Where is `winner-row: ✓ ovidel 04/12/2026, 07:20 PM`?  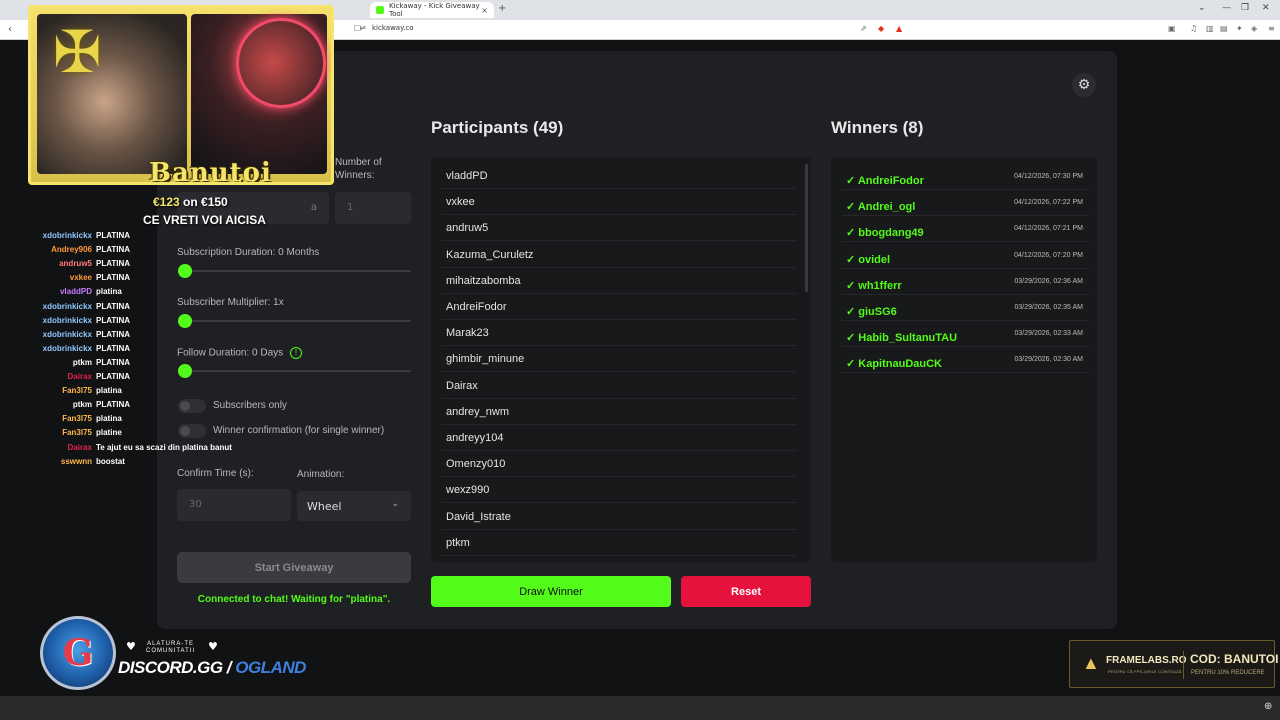
winner-row: ✓ ovidel 04/12/2026, 07:20 PM is located at coordinates (965, 256).